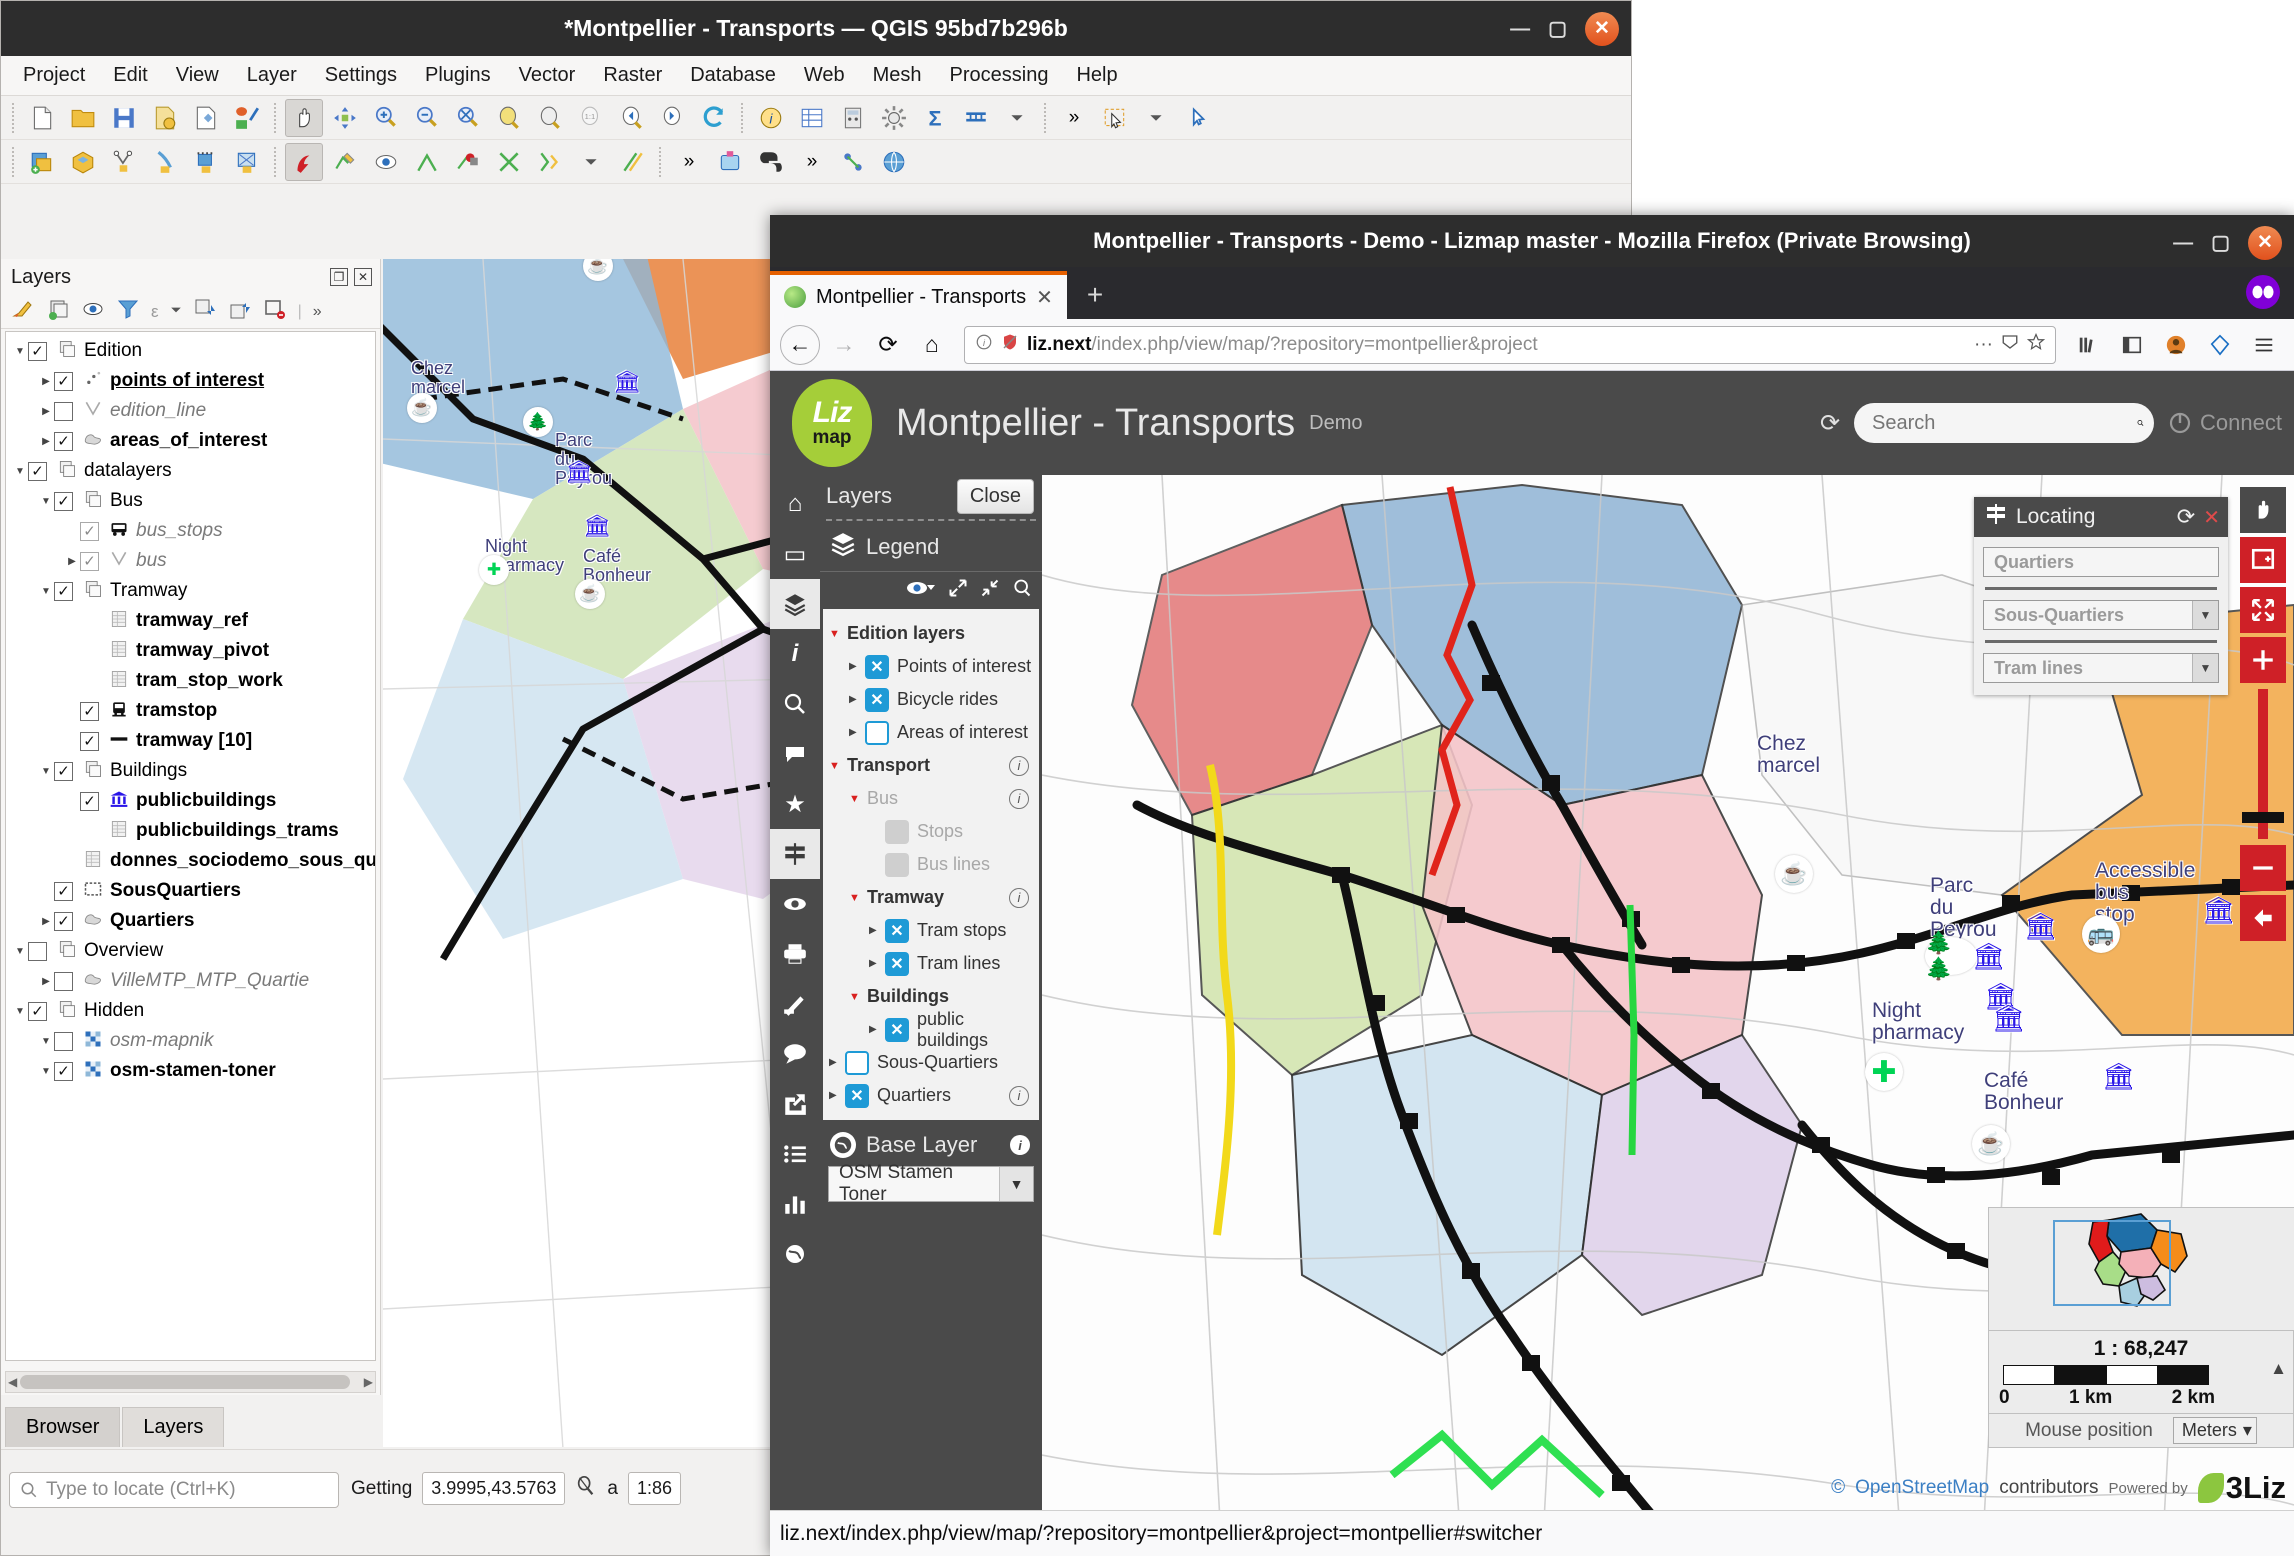 The width and height of the screenshot is (2294, 1556). What do you see at coordinates (190, 771) in the screenshot?
I see `layer-tree-row: ▼ ✓ Buildings` at bounding box center [190, 771].